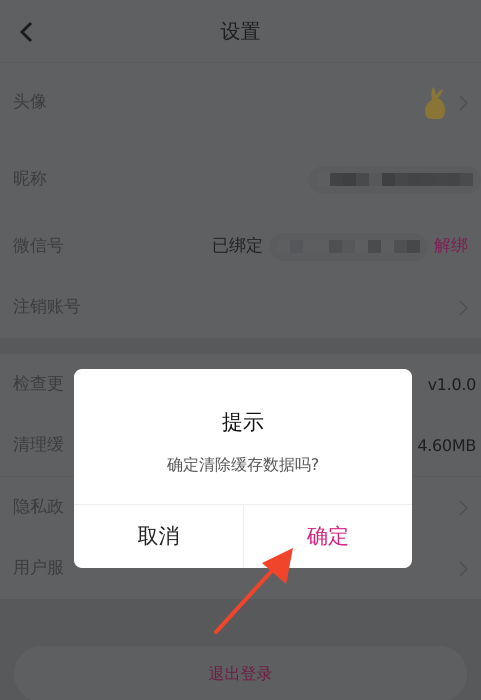 The image size is (481, 700). I want to click on row-value: v1.0.0, so click(452, 385).